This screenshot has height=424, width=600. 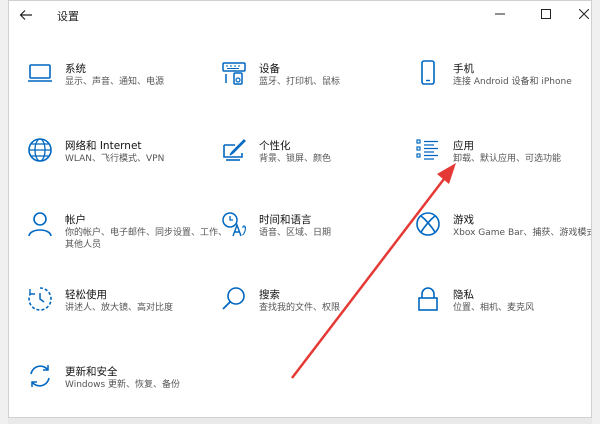 I want to click on tile-accounts-desc: 你的帐户、电子邮件、同步设置、工作、其他人员, so click(x=146, y=239).